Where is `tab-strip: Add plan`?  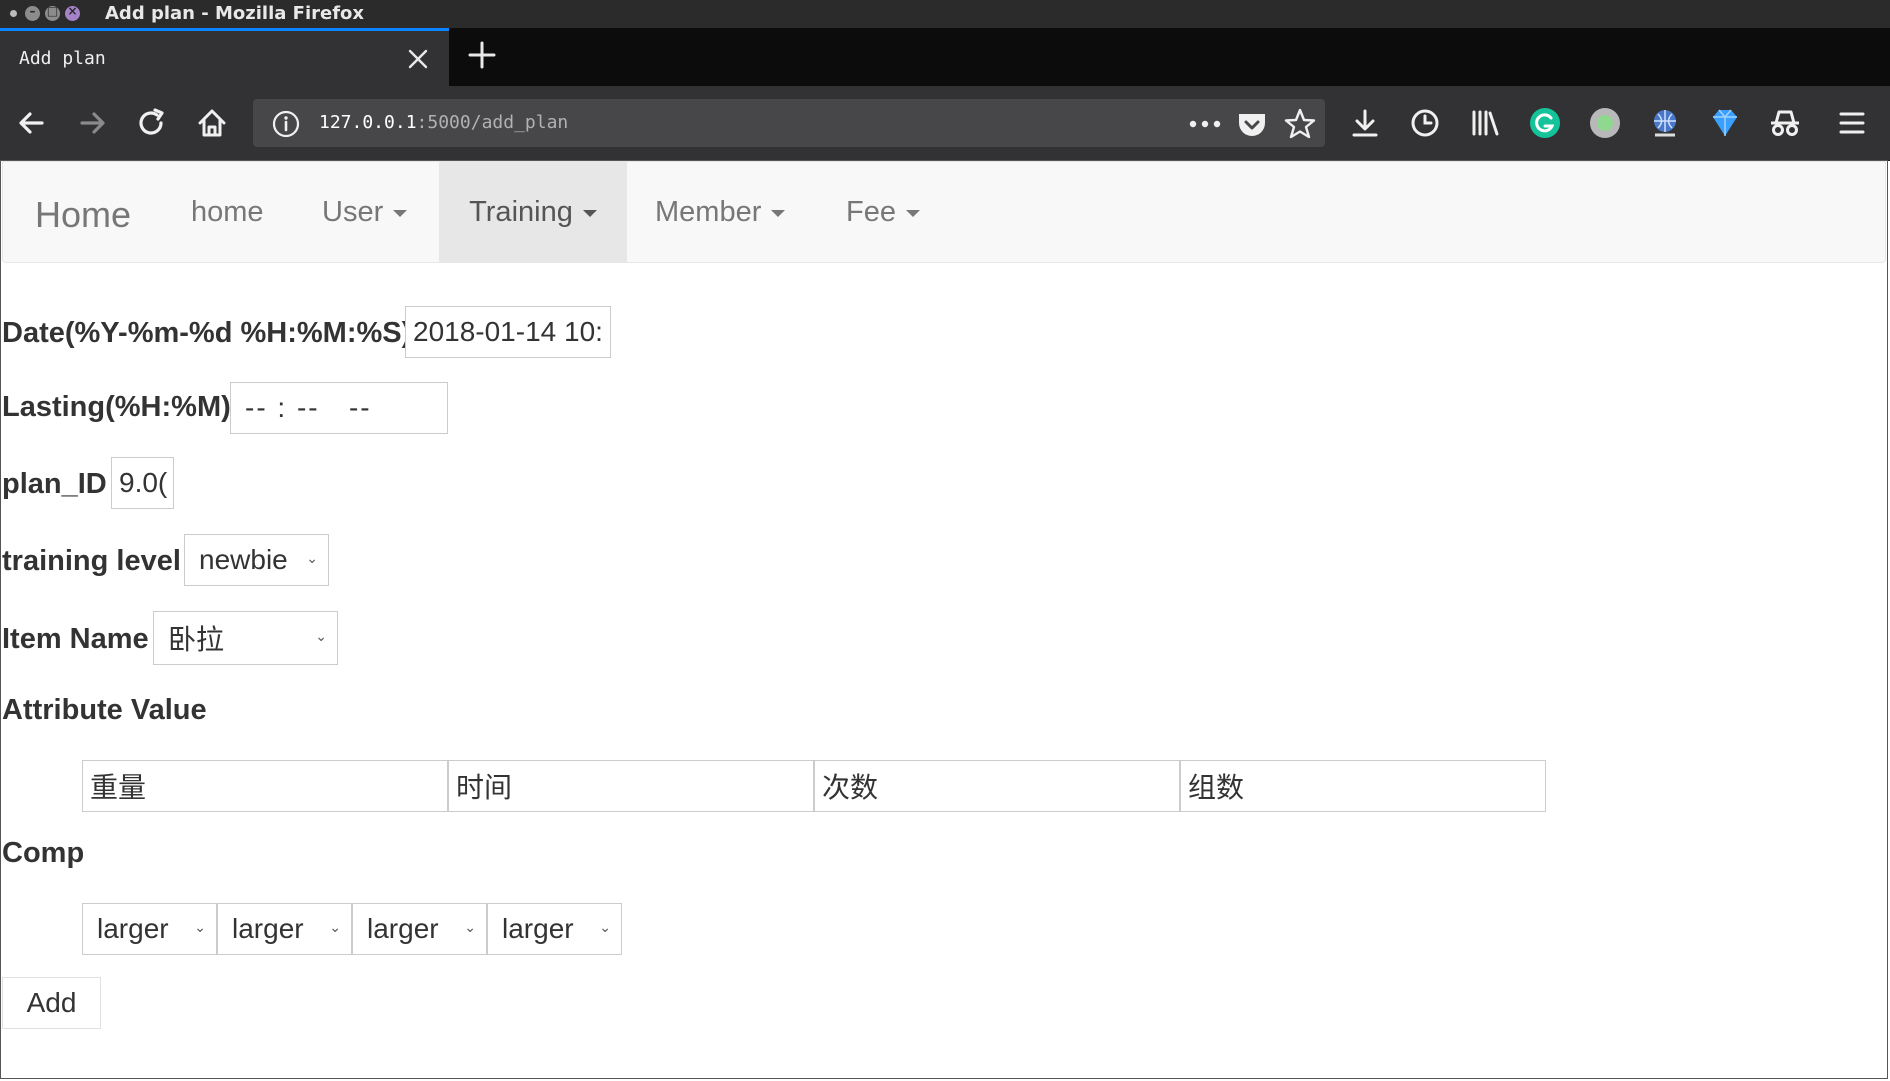
tab-strip: Add plan is located at coordinates (945, 57).